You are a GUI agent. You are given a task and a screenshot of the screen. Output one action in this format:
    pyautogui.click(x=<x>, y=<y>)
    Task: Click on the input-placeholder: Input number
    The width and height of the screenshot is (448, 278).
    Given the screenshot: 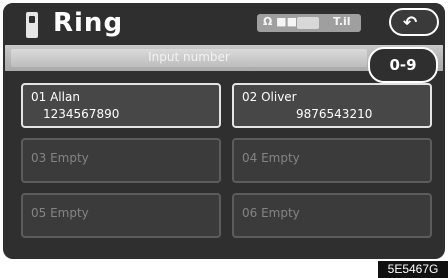 What is the action you would take?
    pyautogui.click(x=189, y=57)
    